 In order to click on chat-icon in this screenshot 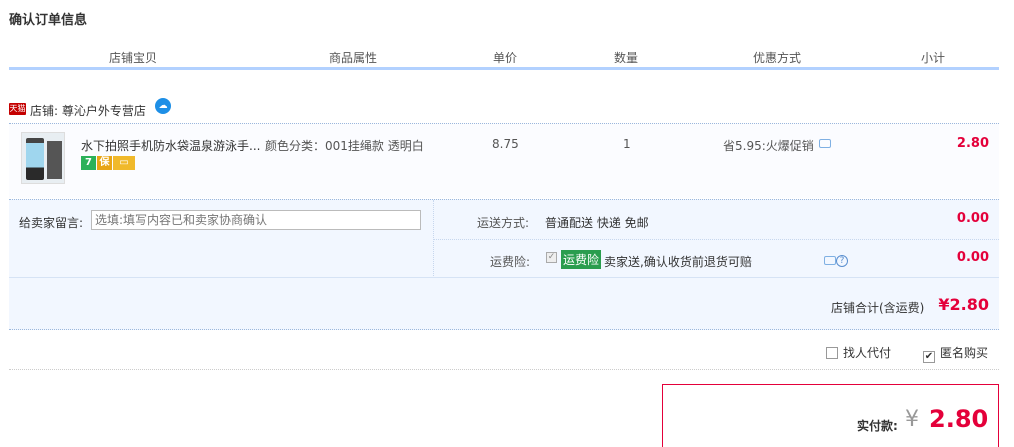, I will do `click(830, 260)`.